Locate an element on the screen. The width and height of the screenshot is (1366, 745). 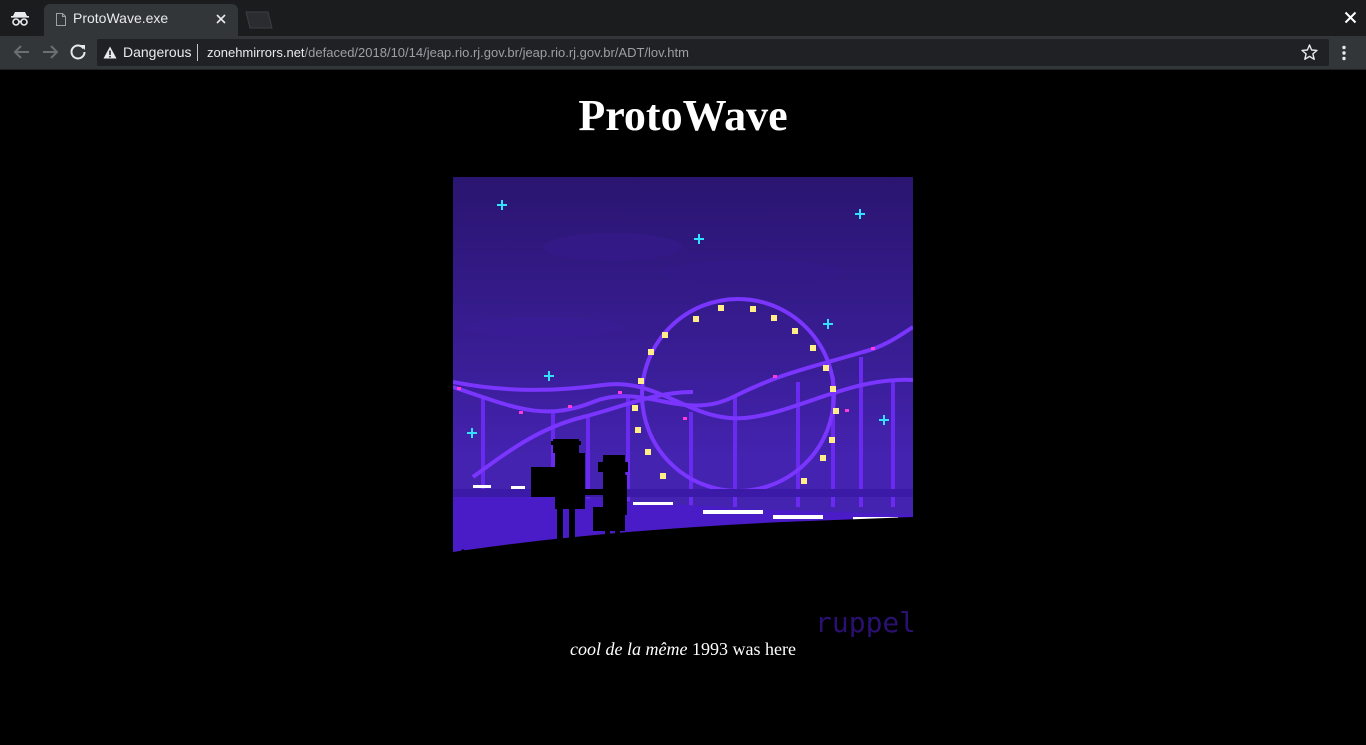
incognito-icon is located at coordinates (20, 19).